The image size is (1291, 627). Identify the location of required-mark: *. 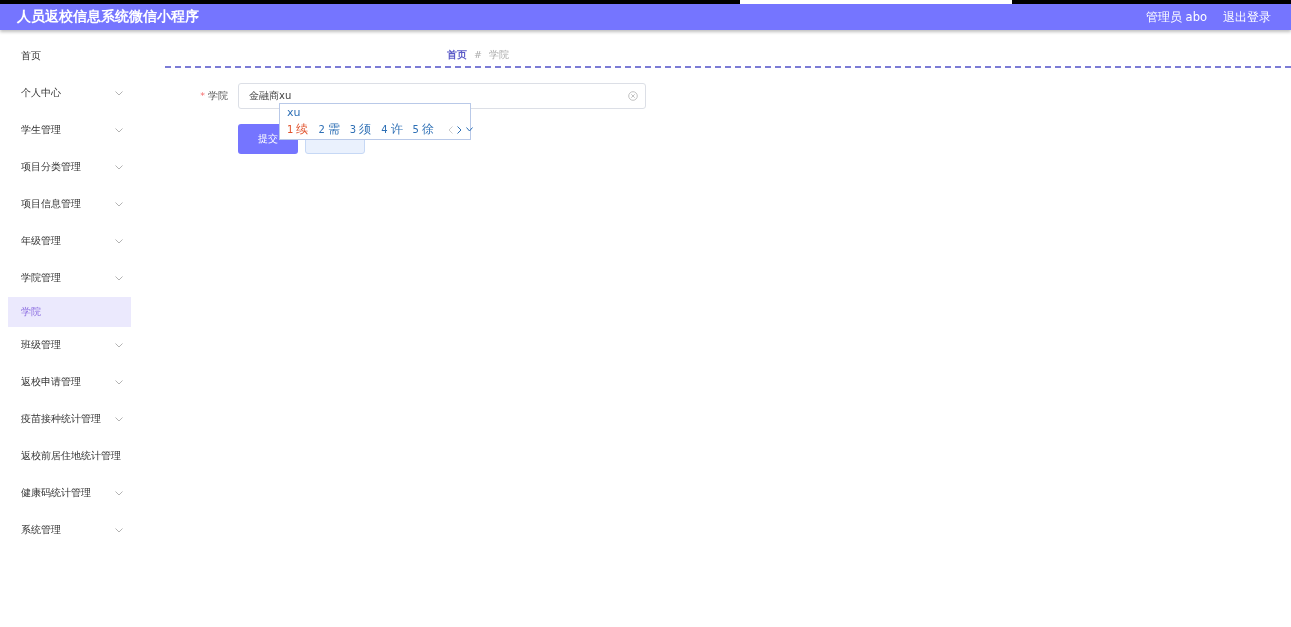
(202, 96).